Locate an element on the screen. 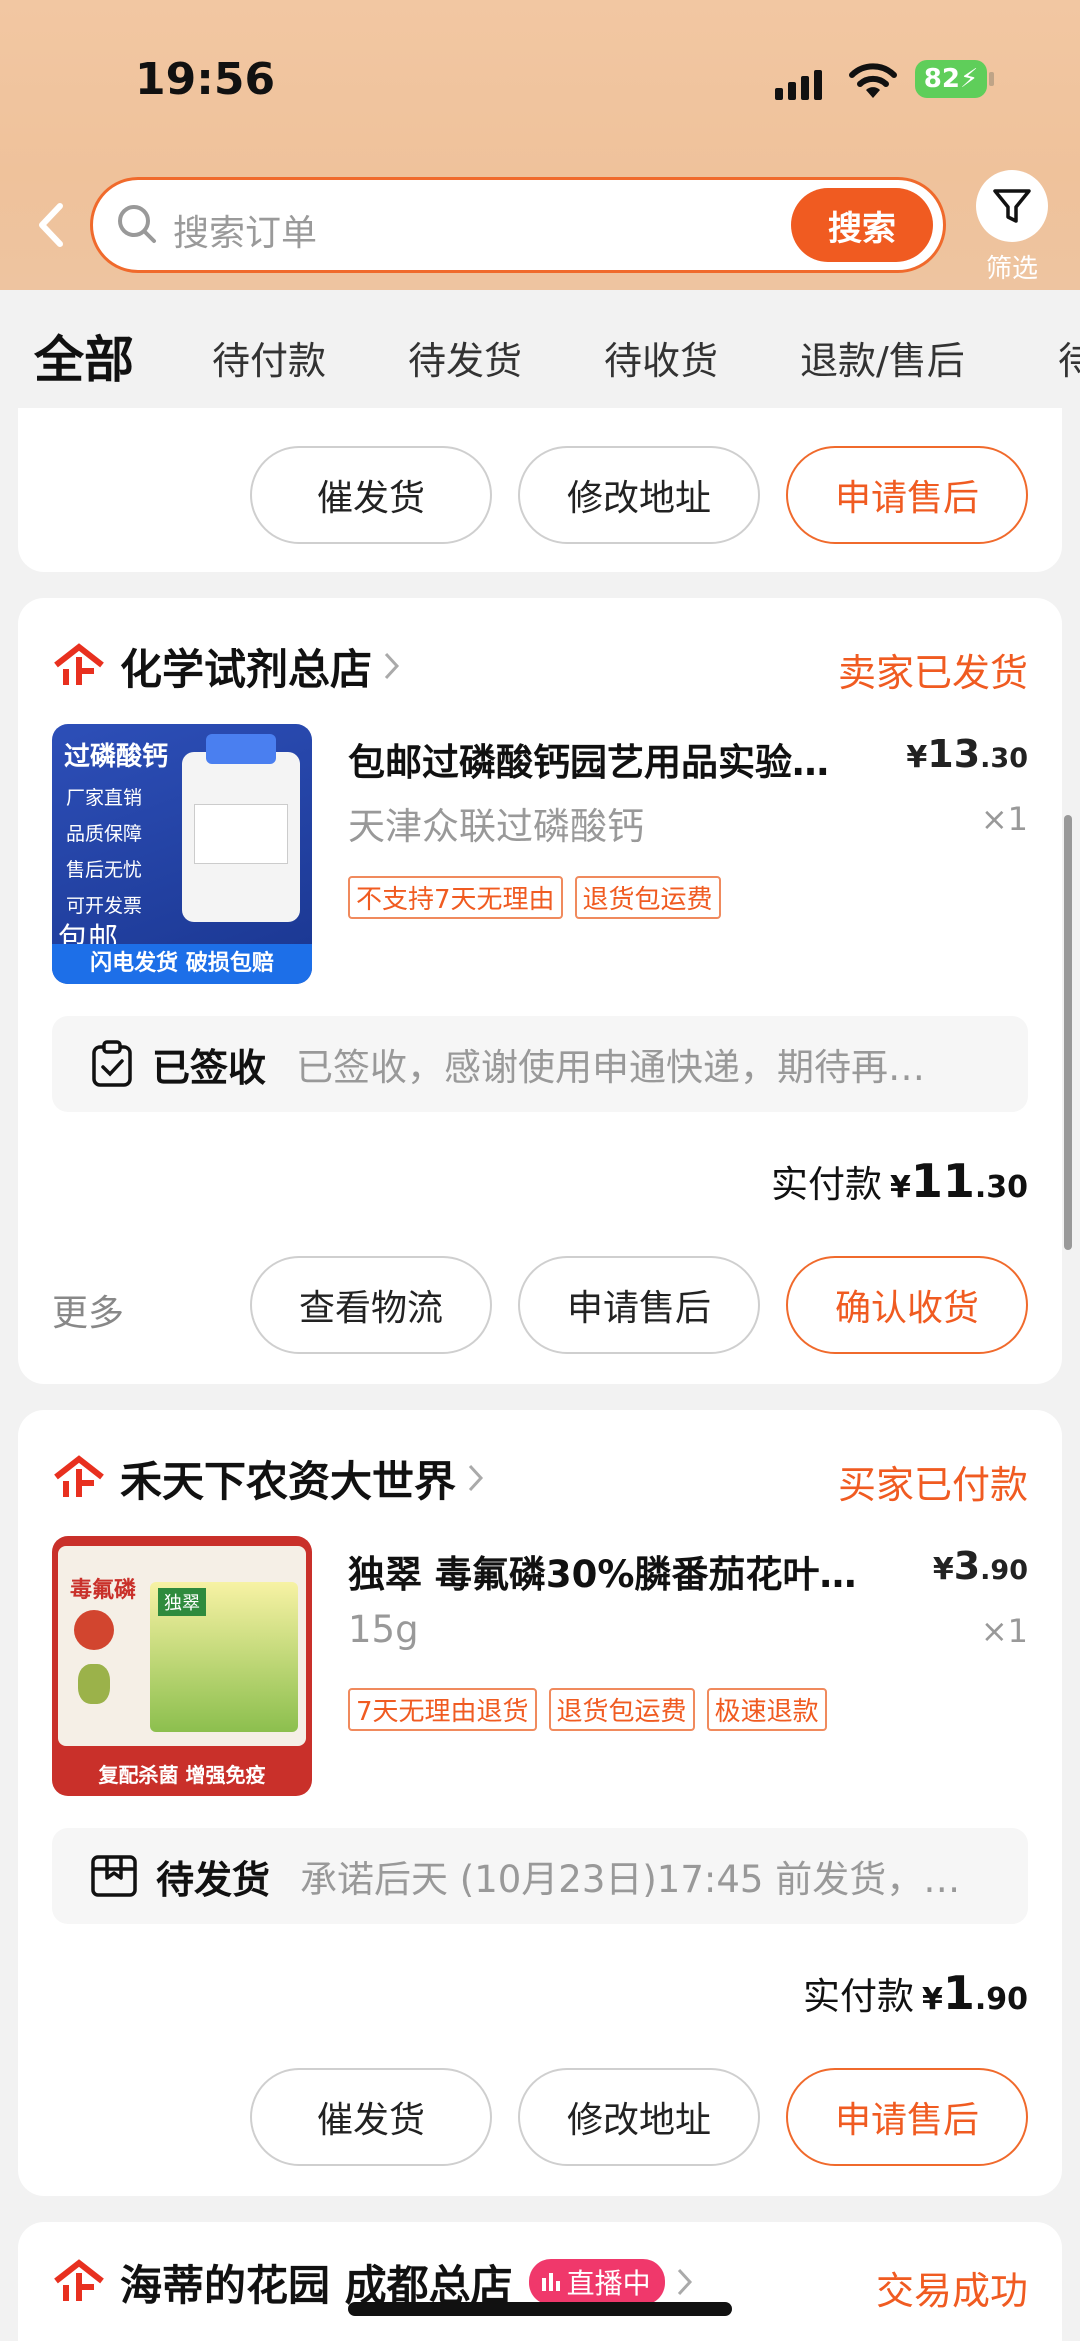  thumb-line: 厂家直销 is located at coordinates (104, 798).